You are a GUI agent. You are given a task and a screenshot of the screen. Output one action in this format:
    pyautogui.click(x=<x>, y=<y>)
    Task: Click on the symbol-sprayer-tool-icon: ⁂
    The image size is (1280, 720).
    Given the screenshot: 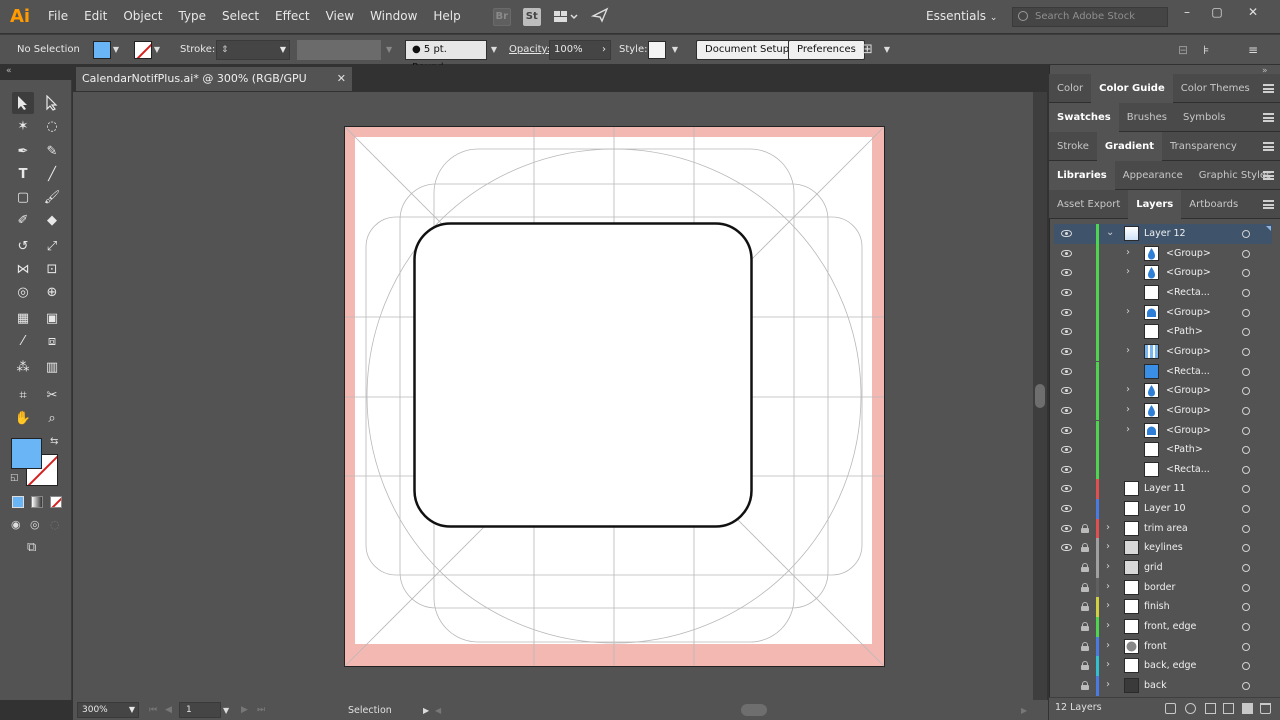 What is the action you would take?
    pyautogui.click(x=23, y=367)
    